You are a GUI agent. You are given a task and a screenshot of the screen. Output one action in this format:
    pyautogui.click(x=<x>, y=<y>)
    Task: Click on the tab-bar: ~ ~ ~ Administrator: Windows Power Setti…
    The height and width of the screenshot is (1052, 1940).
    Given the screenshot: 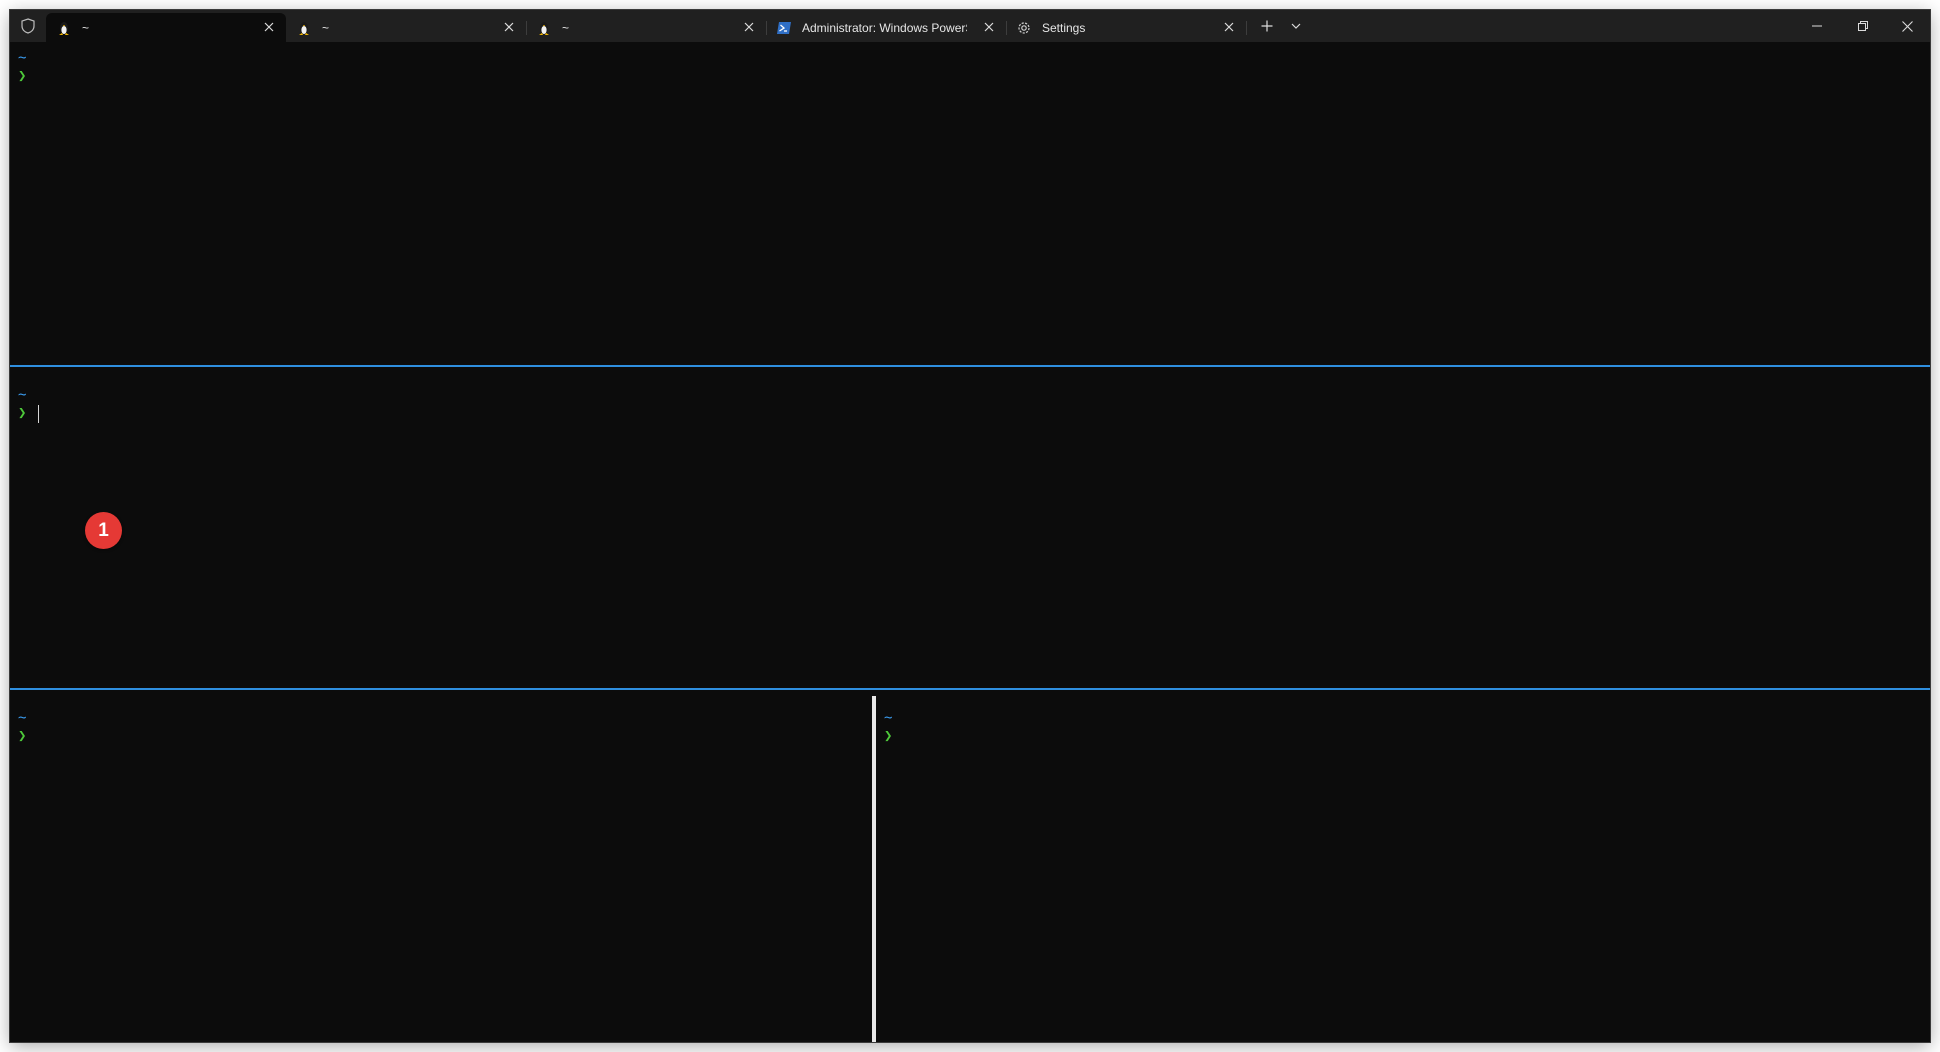 What is the action you would take?
    pyautogui.click(x=970, y=26)
    